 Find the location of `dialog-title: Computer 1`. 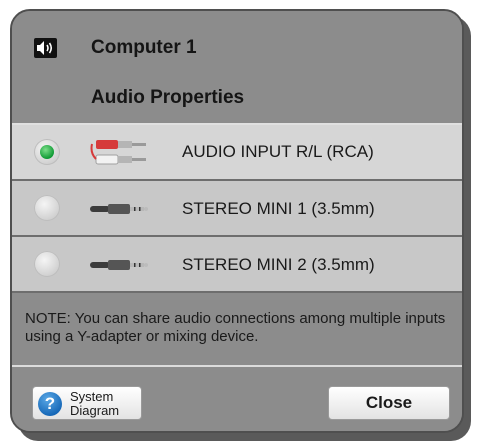

dialog-title: Computer 1 is located at coordinates (144, 47).